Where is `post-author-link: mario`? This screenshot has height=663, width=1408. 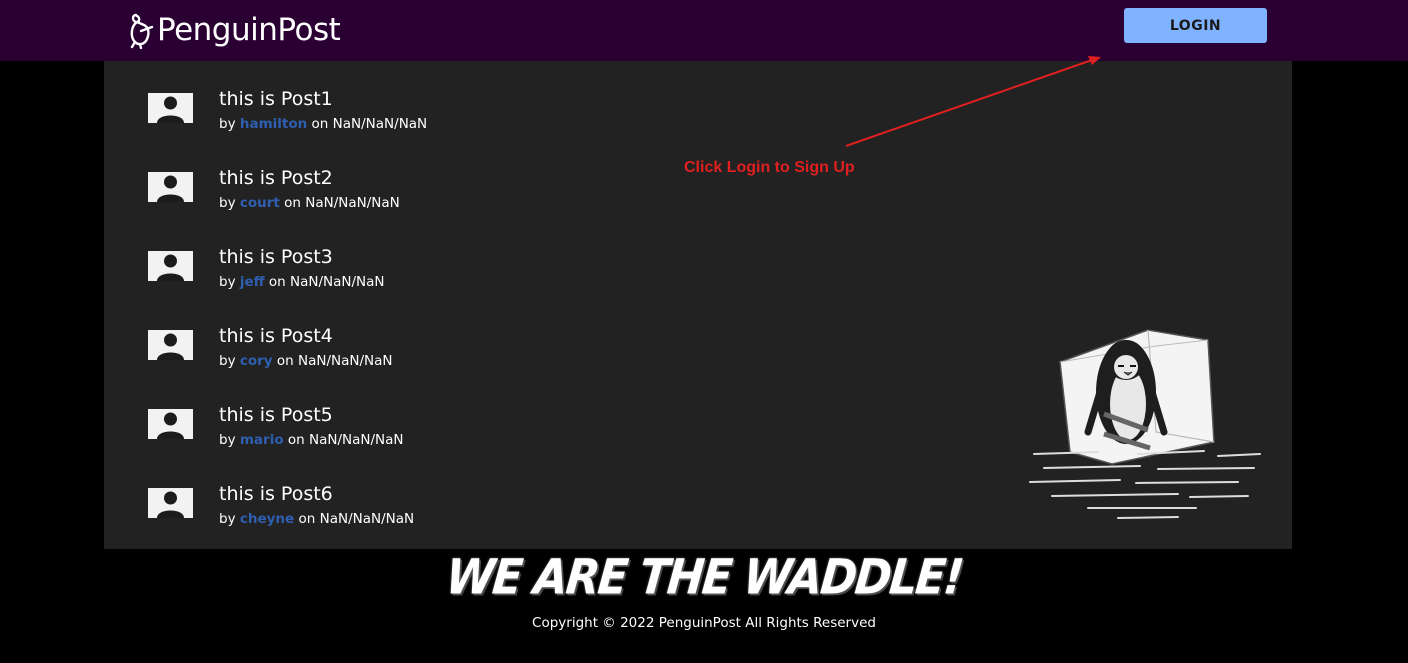 post-author-link: mario is located at coordinates (262, 440).